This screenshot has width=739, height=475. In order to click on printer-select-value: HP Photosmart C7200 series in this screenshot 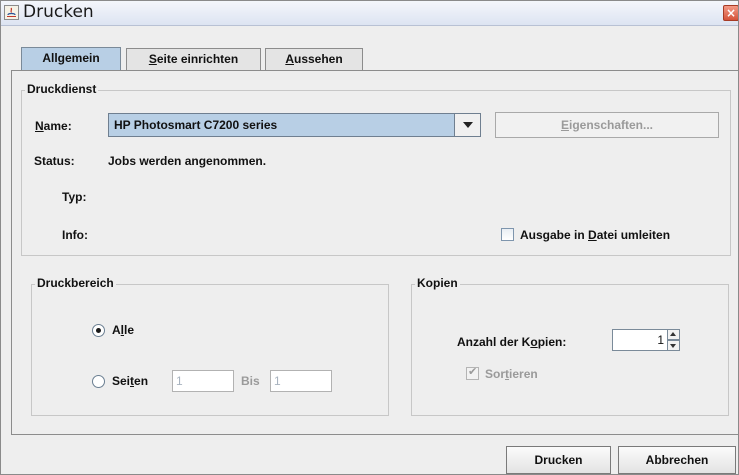, I will do `click(196, 125)`.